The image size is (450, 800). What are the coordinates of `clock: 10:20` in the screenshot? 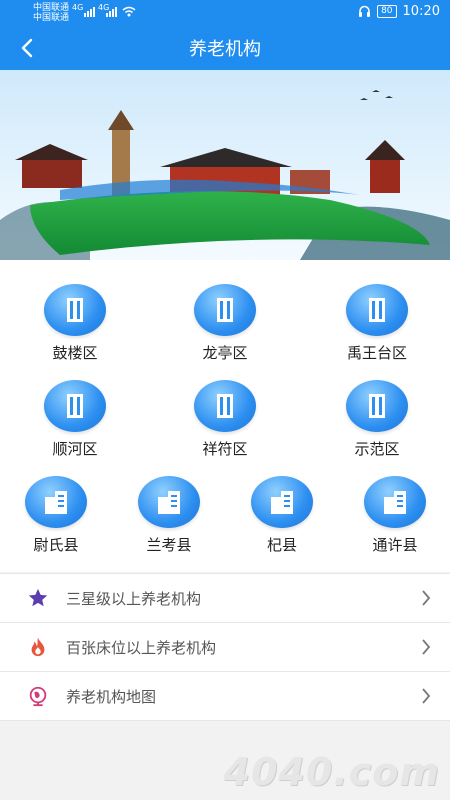 It's located at (421, 11).